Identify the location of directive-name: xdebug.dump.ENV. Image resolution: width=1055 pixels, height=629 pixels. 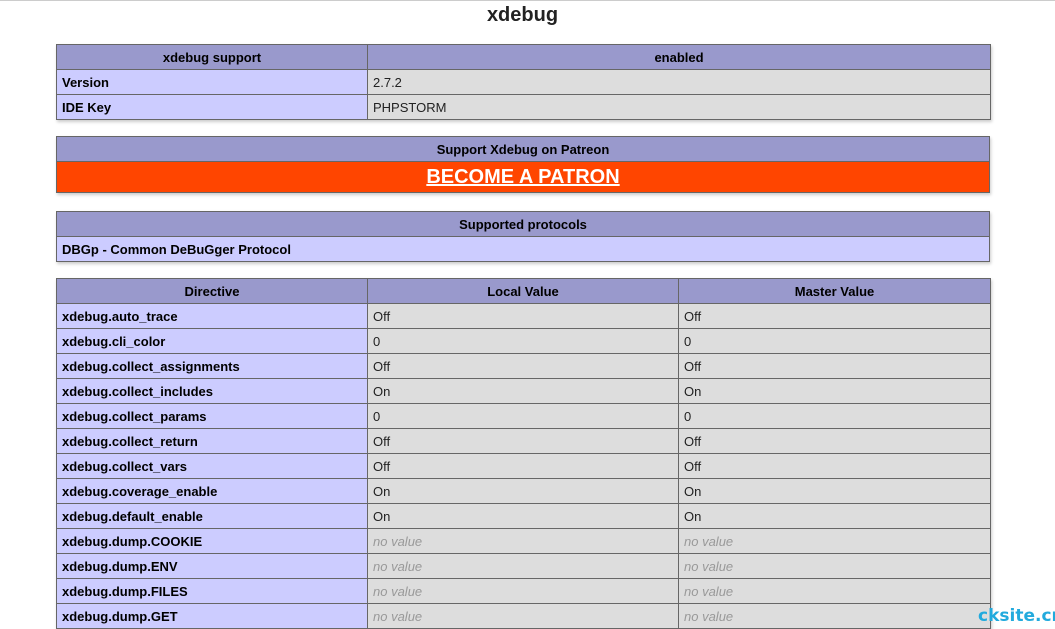
(212, 566).